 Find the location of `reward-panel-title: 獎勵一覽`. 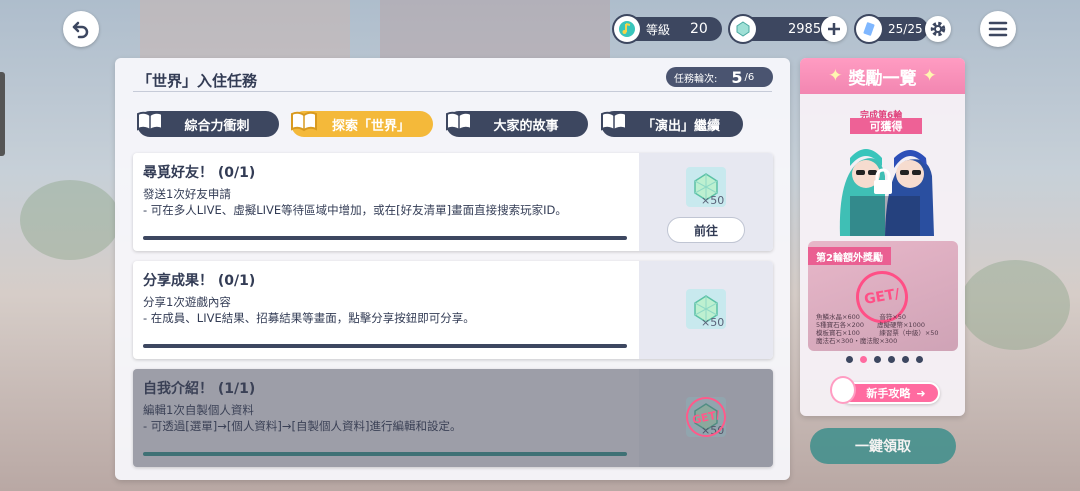

reward-panel-title: 獎勵一覽 is located at coordinates (882, 78).